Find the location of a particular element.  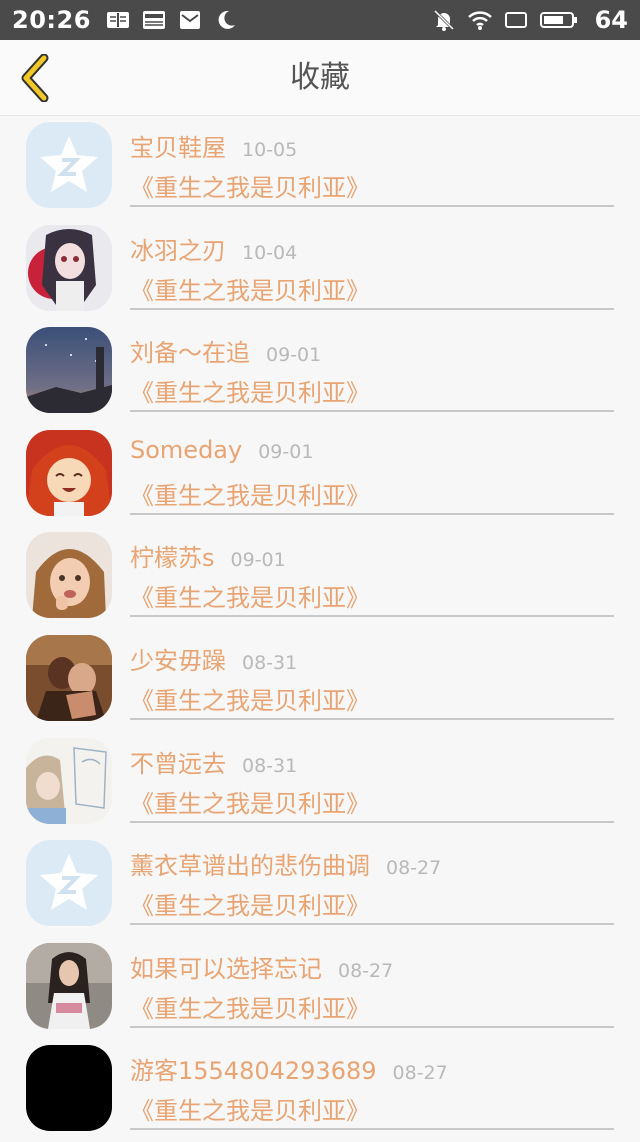

night-sky-avatar is located at coordinates (69, 370).